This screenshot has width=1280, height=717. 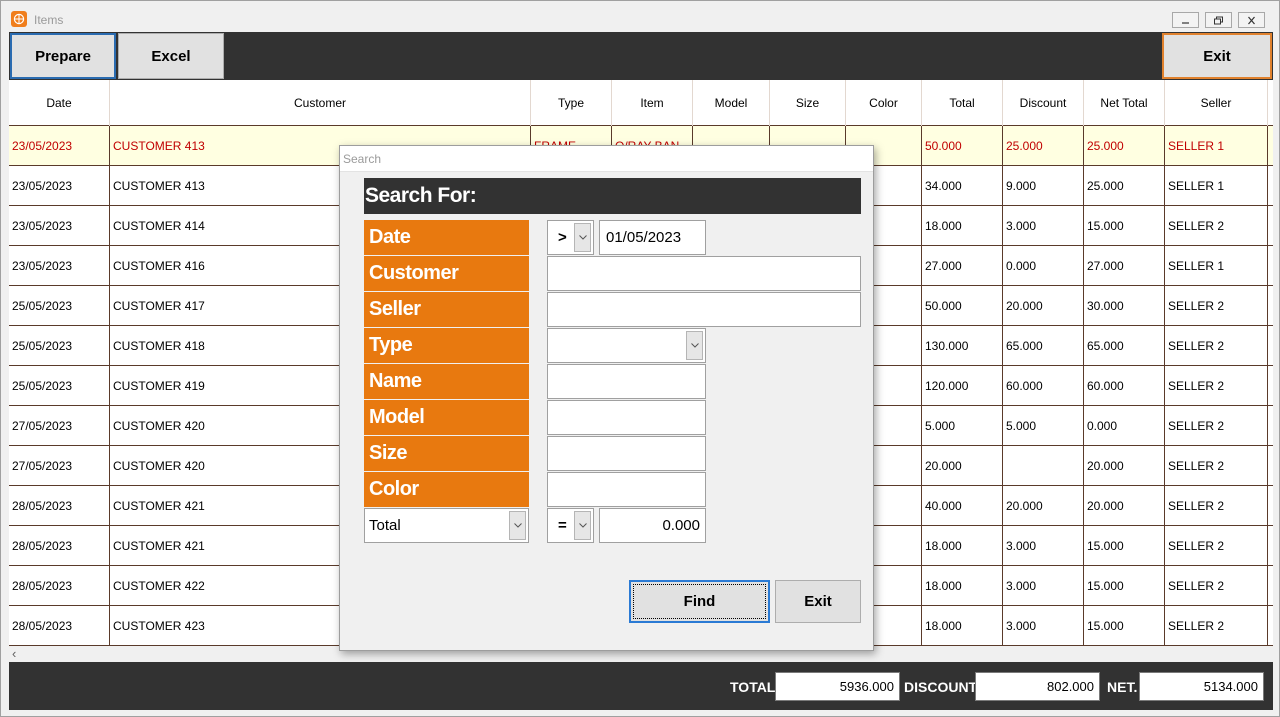 I want to click on amount-operator-select: =, so click(x=570, y=525).